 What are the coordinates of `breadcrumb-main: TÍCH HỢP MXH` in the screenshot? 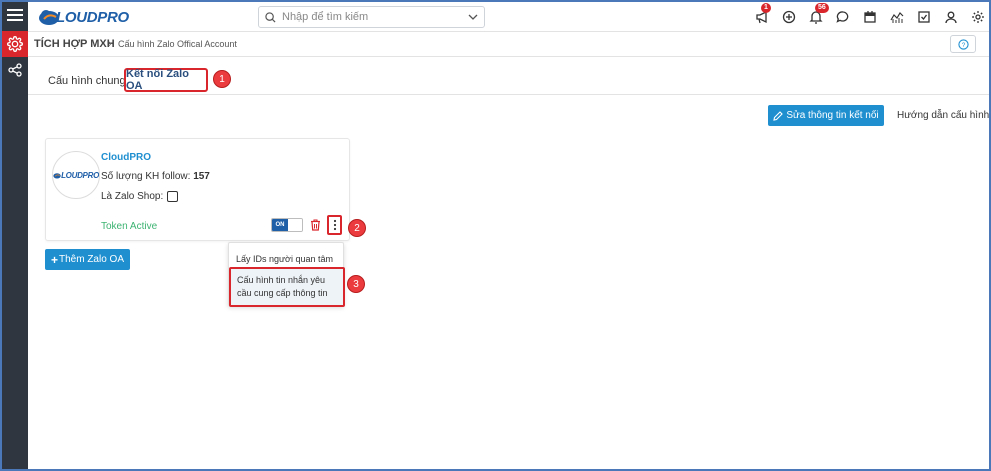 It's located at (74, 44).